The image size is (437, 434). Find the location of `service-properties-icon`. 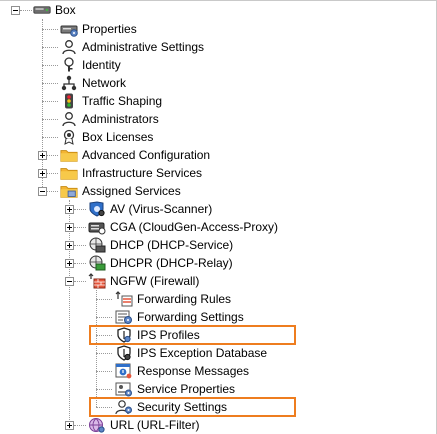

service-properties-icon is located at coordinates (124, 389).